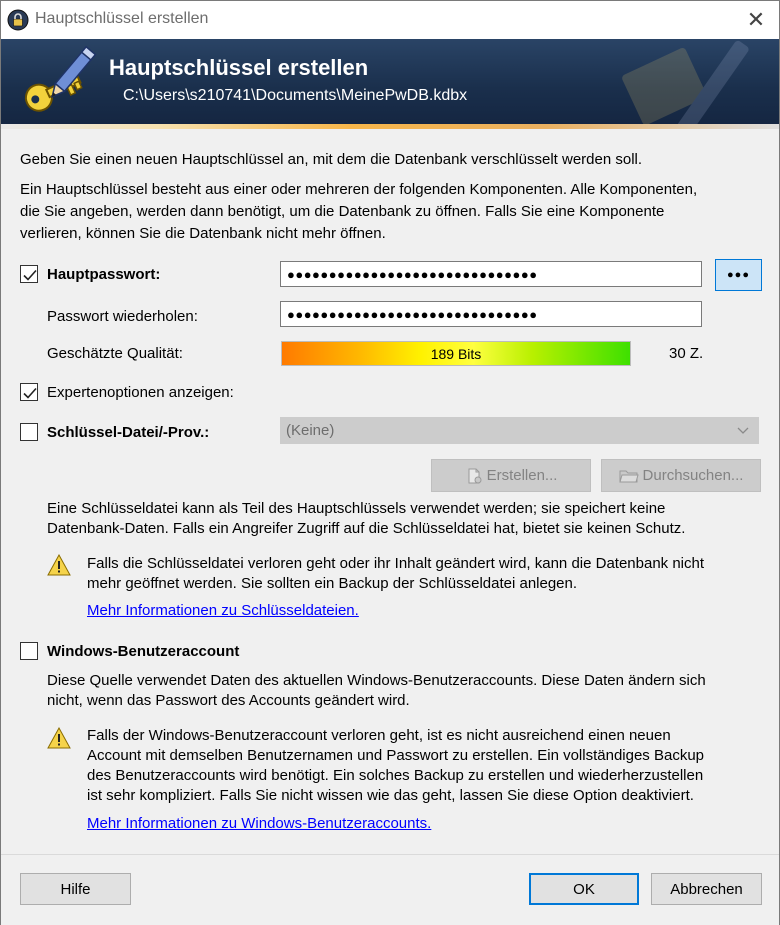 This screenshot has width=780, height=925. I want to click on ok-button: OK, so click(584, 889).